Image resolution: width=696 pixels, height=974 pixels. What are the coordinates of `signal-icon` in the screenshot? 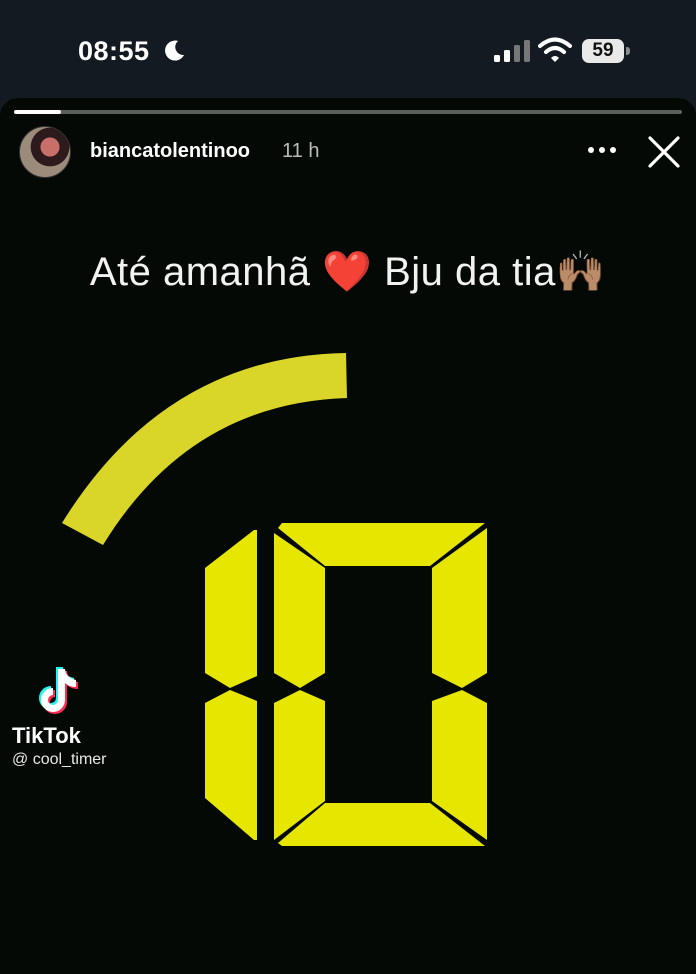 It's located at (512, 51).